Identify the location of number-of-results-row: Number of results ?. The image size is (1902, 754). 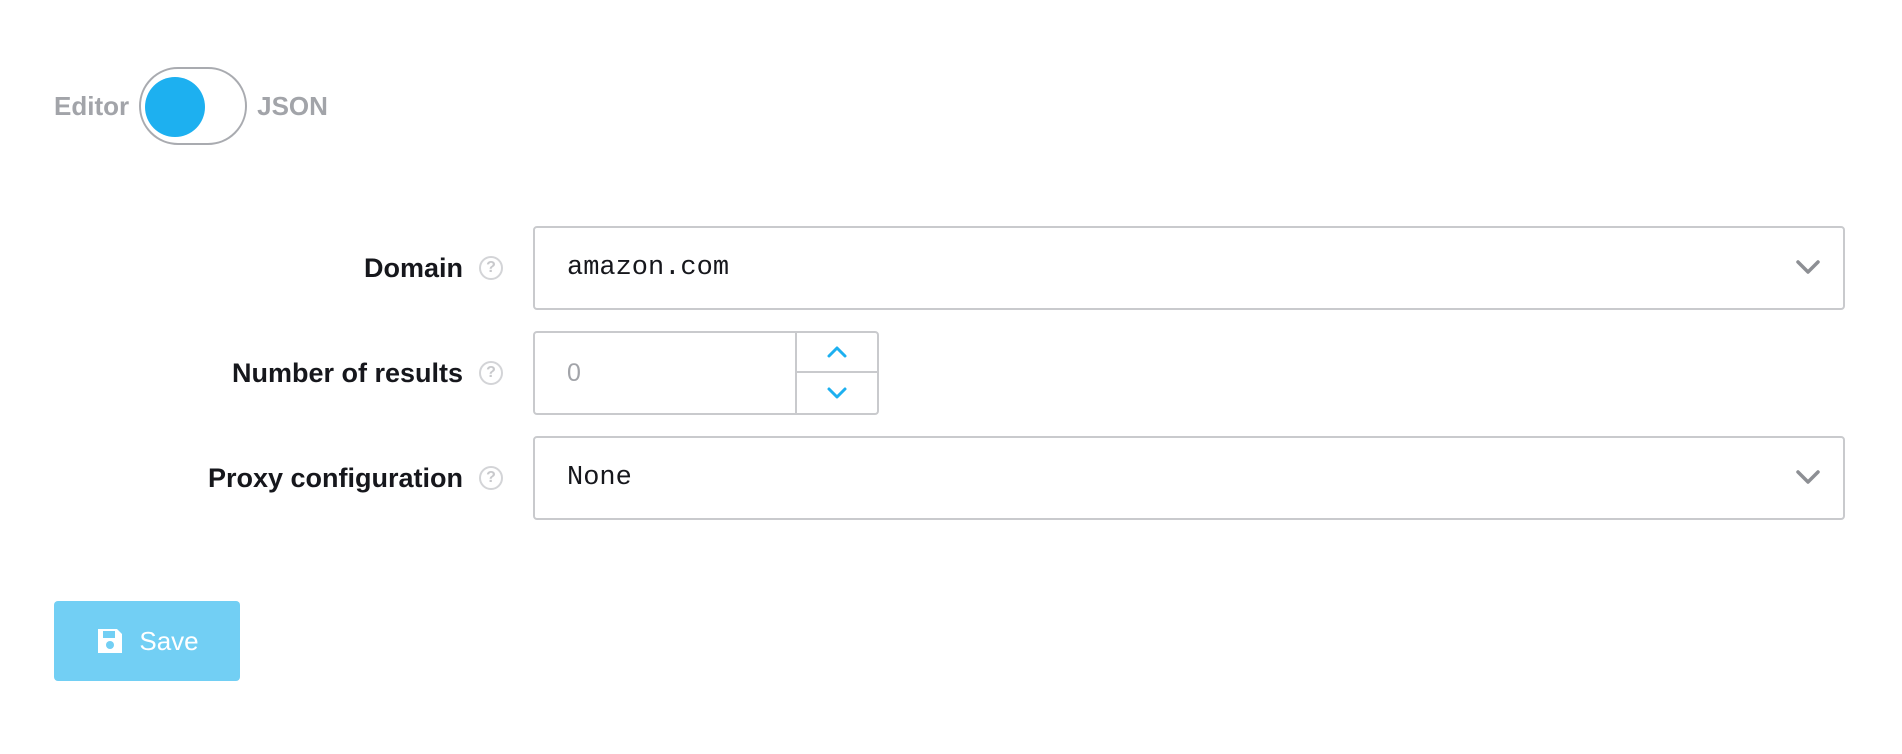
(251, 373).